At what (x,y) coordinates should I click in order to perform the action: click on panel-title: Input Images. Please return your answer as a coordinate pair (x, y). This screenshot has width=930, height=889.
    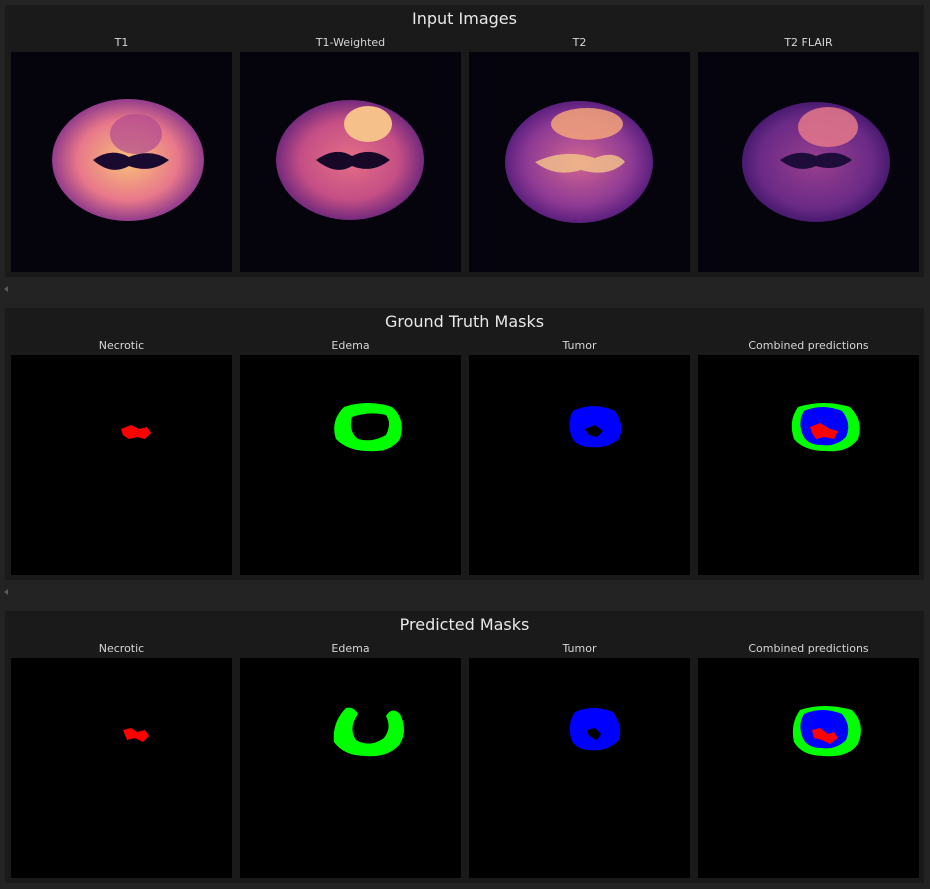
    Looking at the image, I should click on (464, 18).